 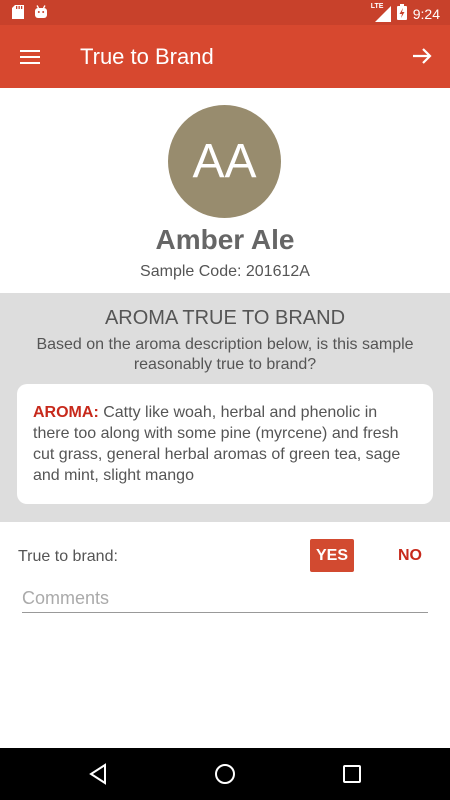 I want to click on yes-button: YES, so click(x=332, y=555).